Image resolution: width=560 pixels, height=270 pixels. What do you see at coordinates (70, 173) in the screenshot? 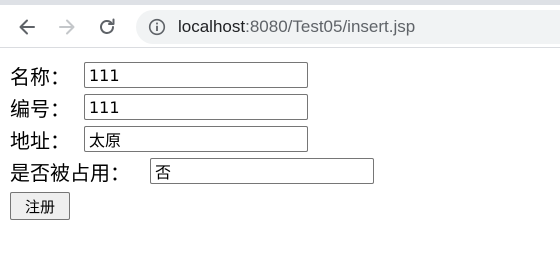
I see `occupied-label: 是否被占用：` at bounding box center [70, 173].